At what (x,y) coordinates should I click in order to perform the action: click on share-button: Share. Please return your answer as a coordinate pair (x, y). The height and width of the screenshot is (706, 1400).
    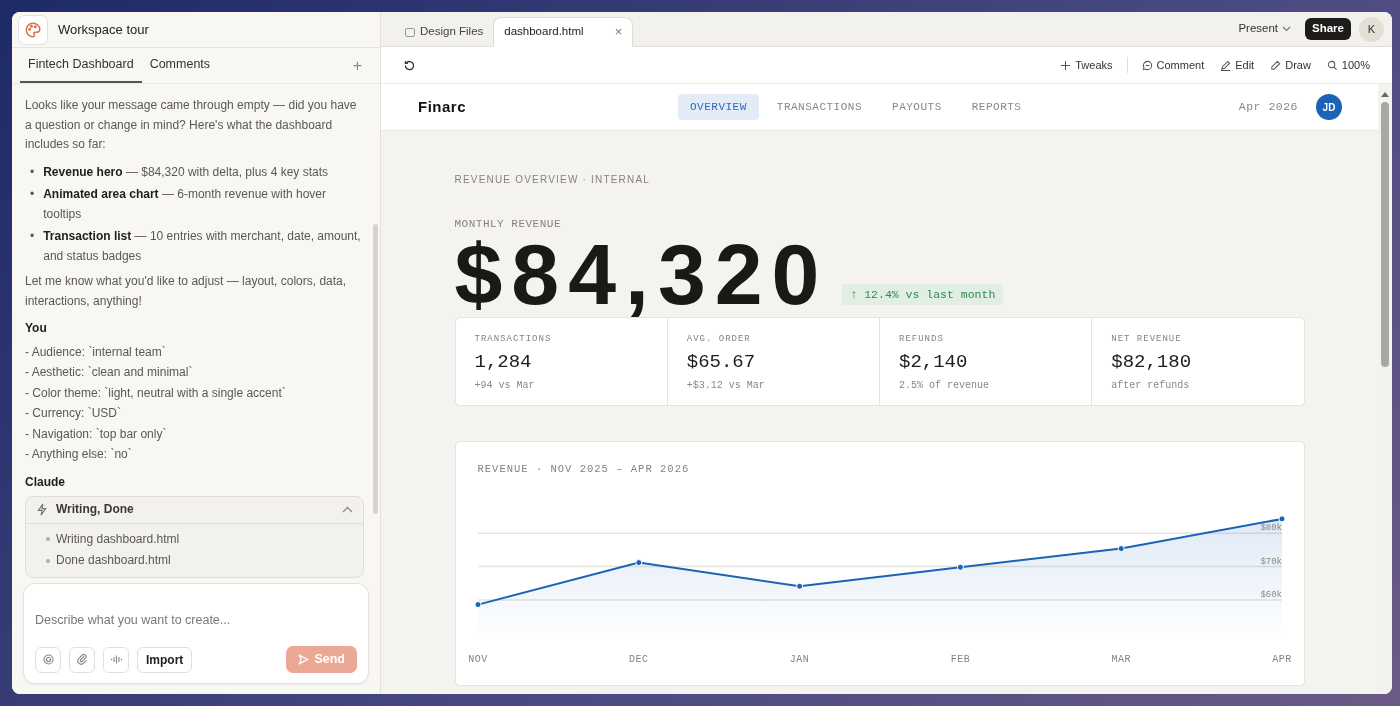
    Looking at the image, I should click on (1328, 29).